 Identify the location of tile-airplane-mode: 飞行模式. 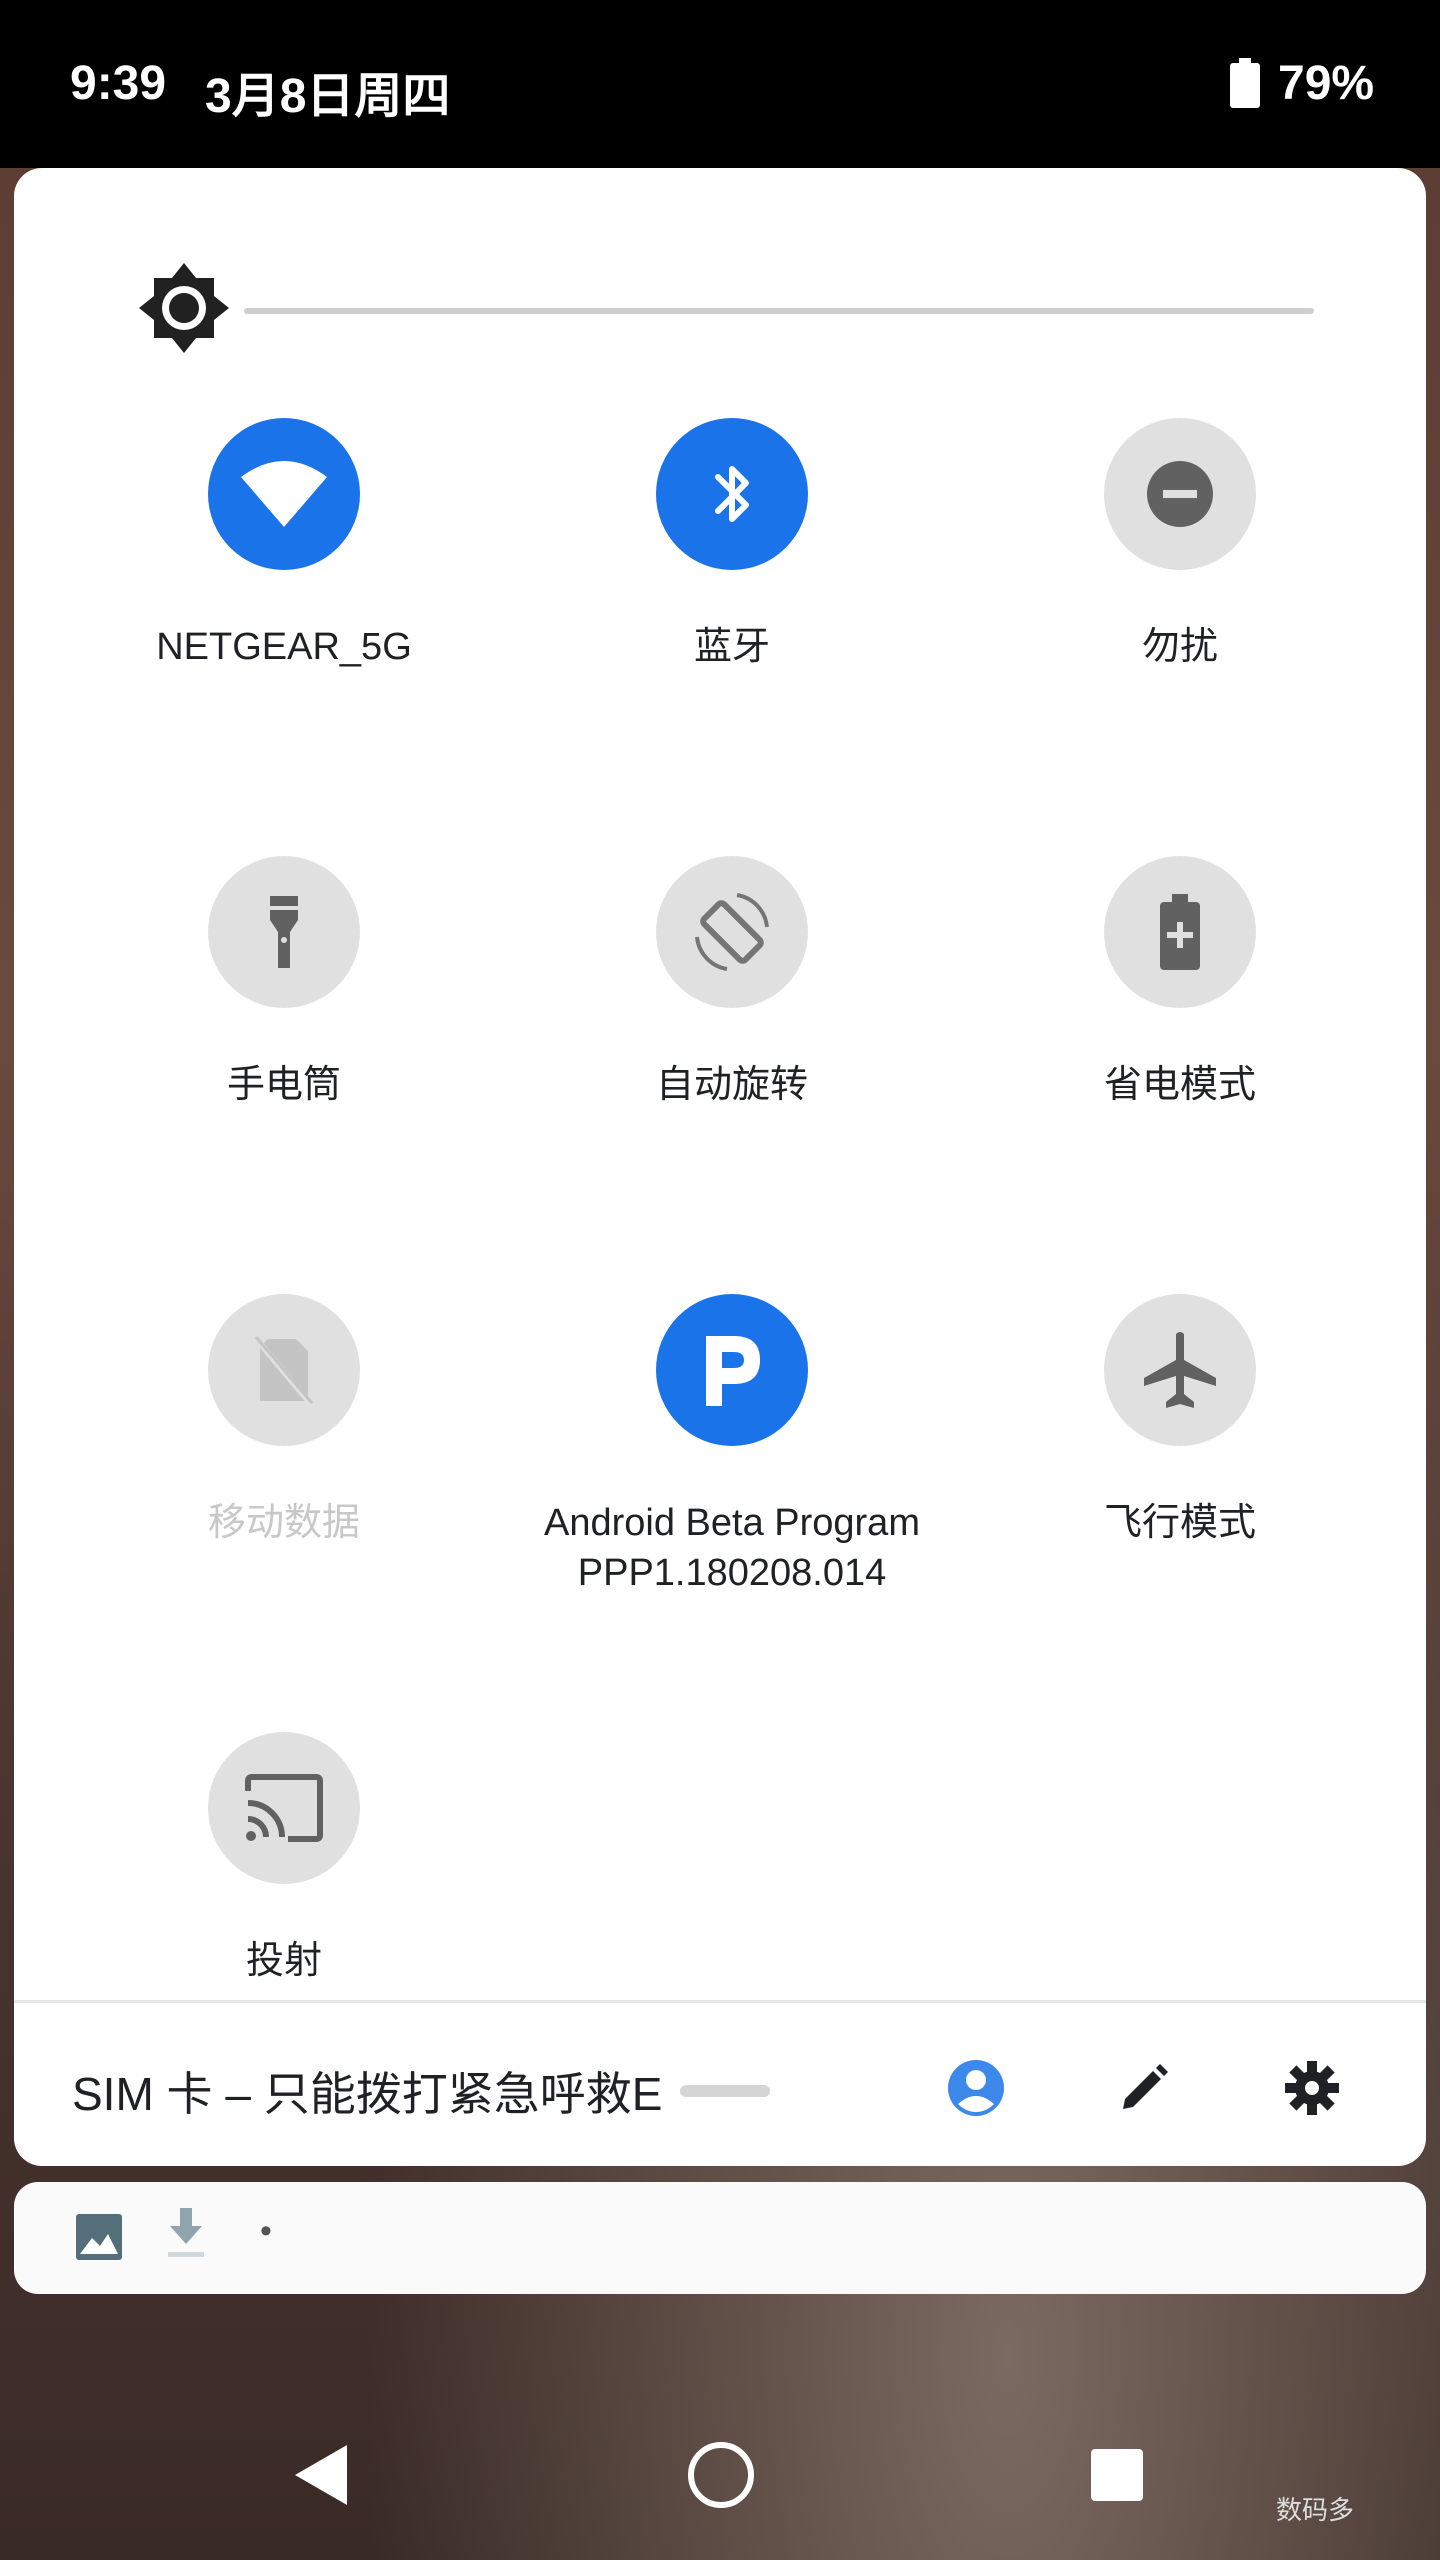
(1180, 1421).